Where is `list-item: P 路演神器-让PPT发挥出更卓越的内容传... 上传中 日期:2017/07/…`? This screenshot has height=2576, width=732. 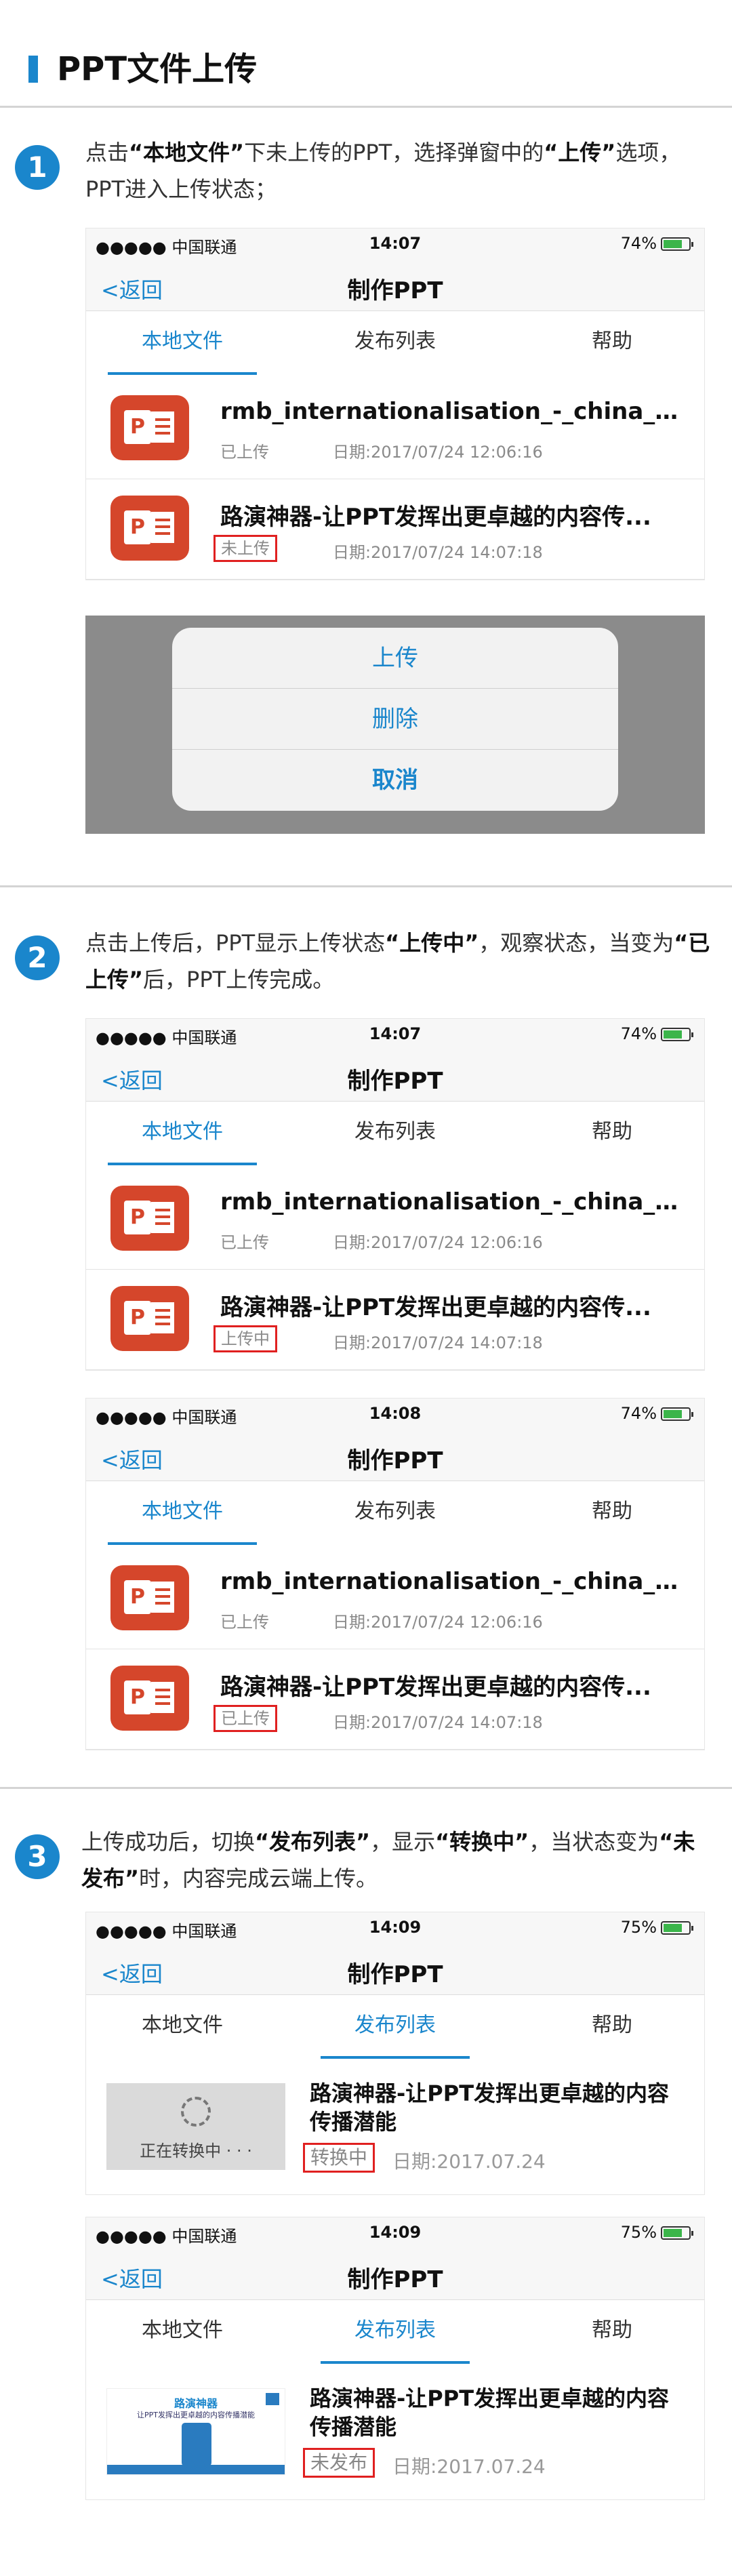 list-item: P 路演神器-让PPT发挥出更卓越的内容传... 上传中 日期:2017/07/… is located at coordinates (395, 1320).